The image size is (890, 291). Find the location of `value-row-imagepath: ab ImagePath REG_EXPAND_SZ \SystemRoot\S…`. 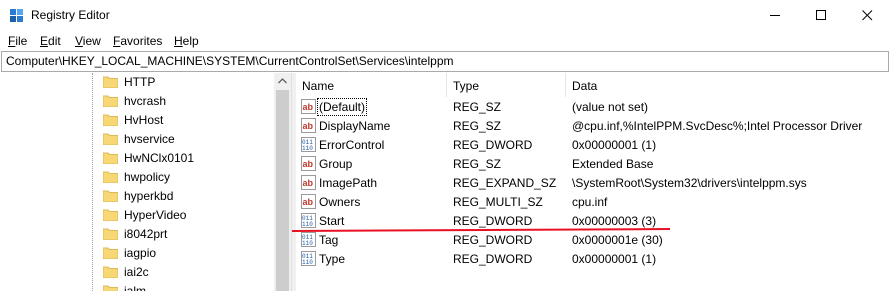

value-row-imagepath: ab ImagePath REG_EXPAND_SZ \SystemRoot\S… is located at coordinates (593, 182).